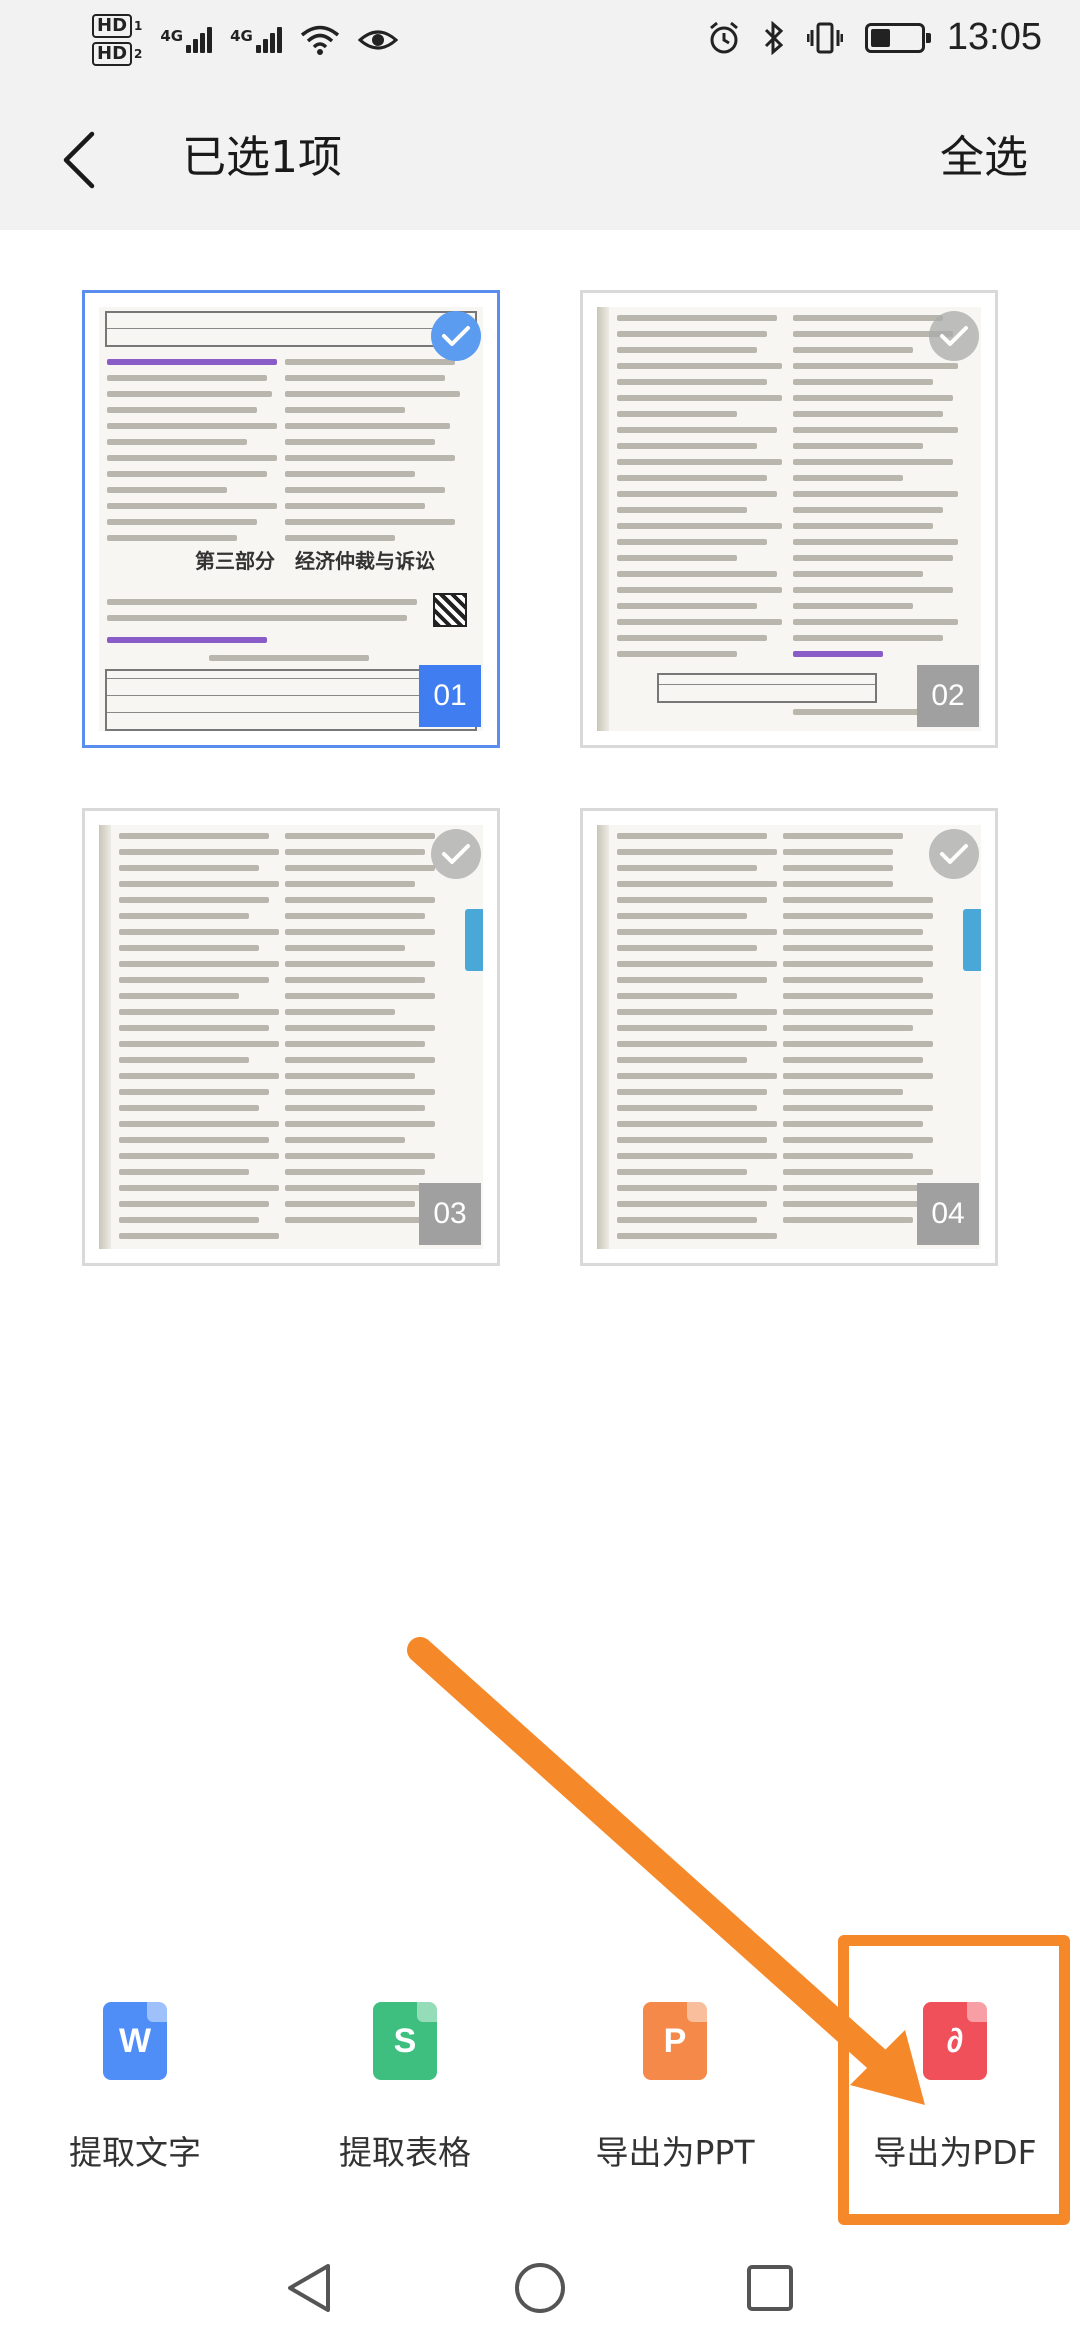  Describe the element at coordinates (675, 2100) in the screenshot. I see `export-ppt-button: P 导出为PPT` at that location.